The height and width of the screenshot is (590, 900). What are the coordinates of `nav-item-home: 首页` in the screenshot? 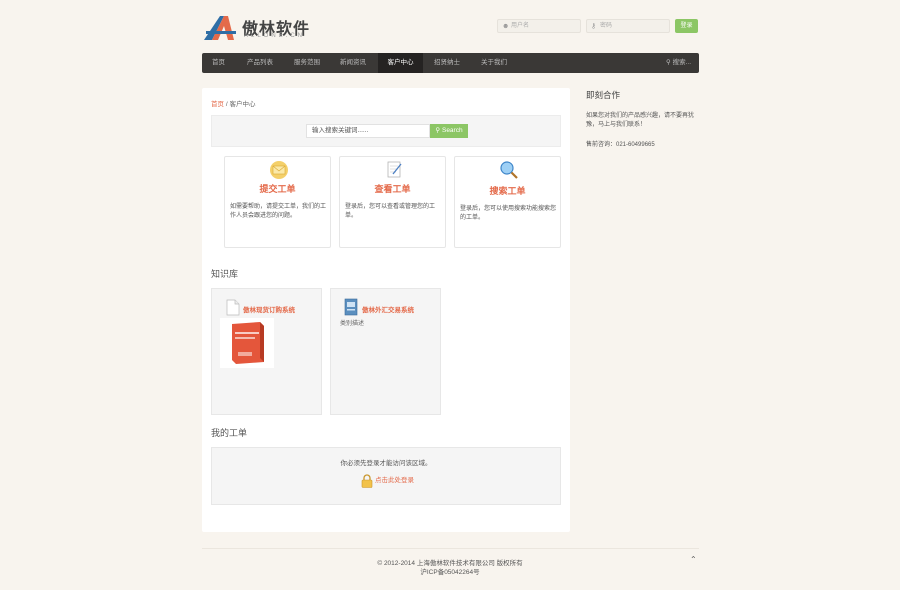 It's located at (218, 63).